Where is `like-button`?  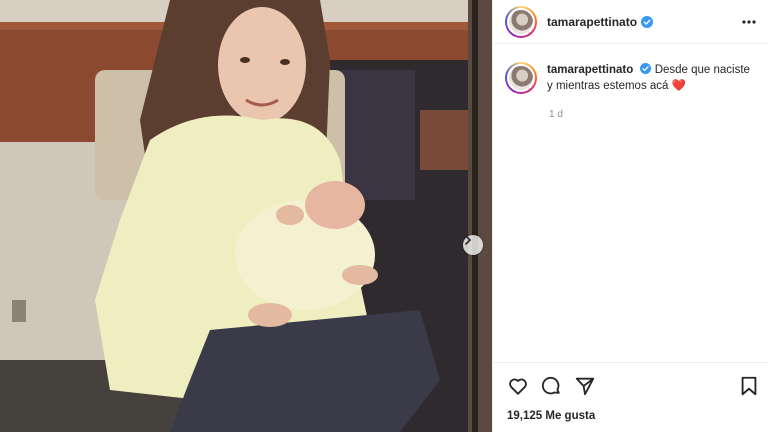
like-button is located at coordinates (518, 388).